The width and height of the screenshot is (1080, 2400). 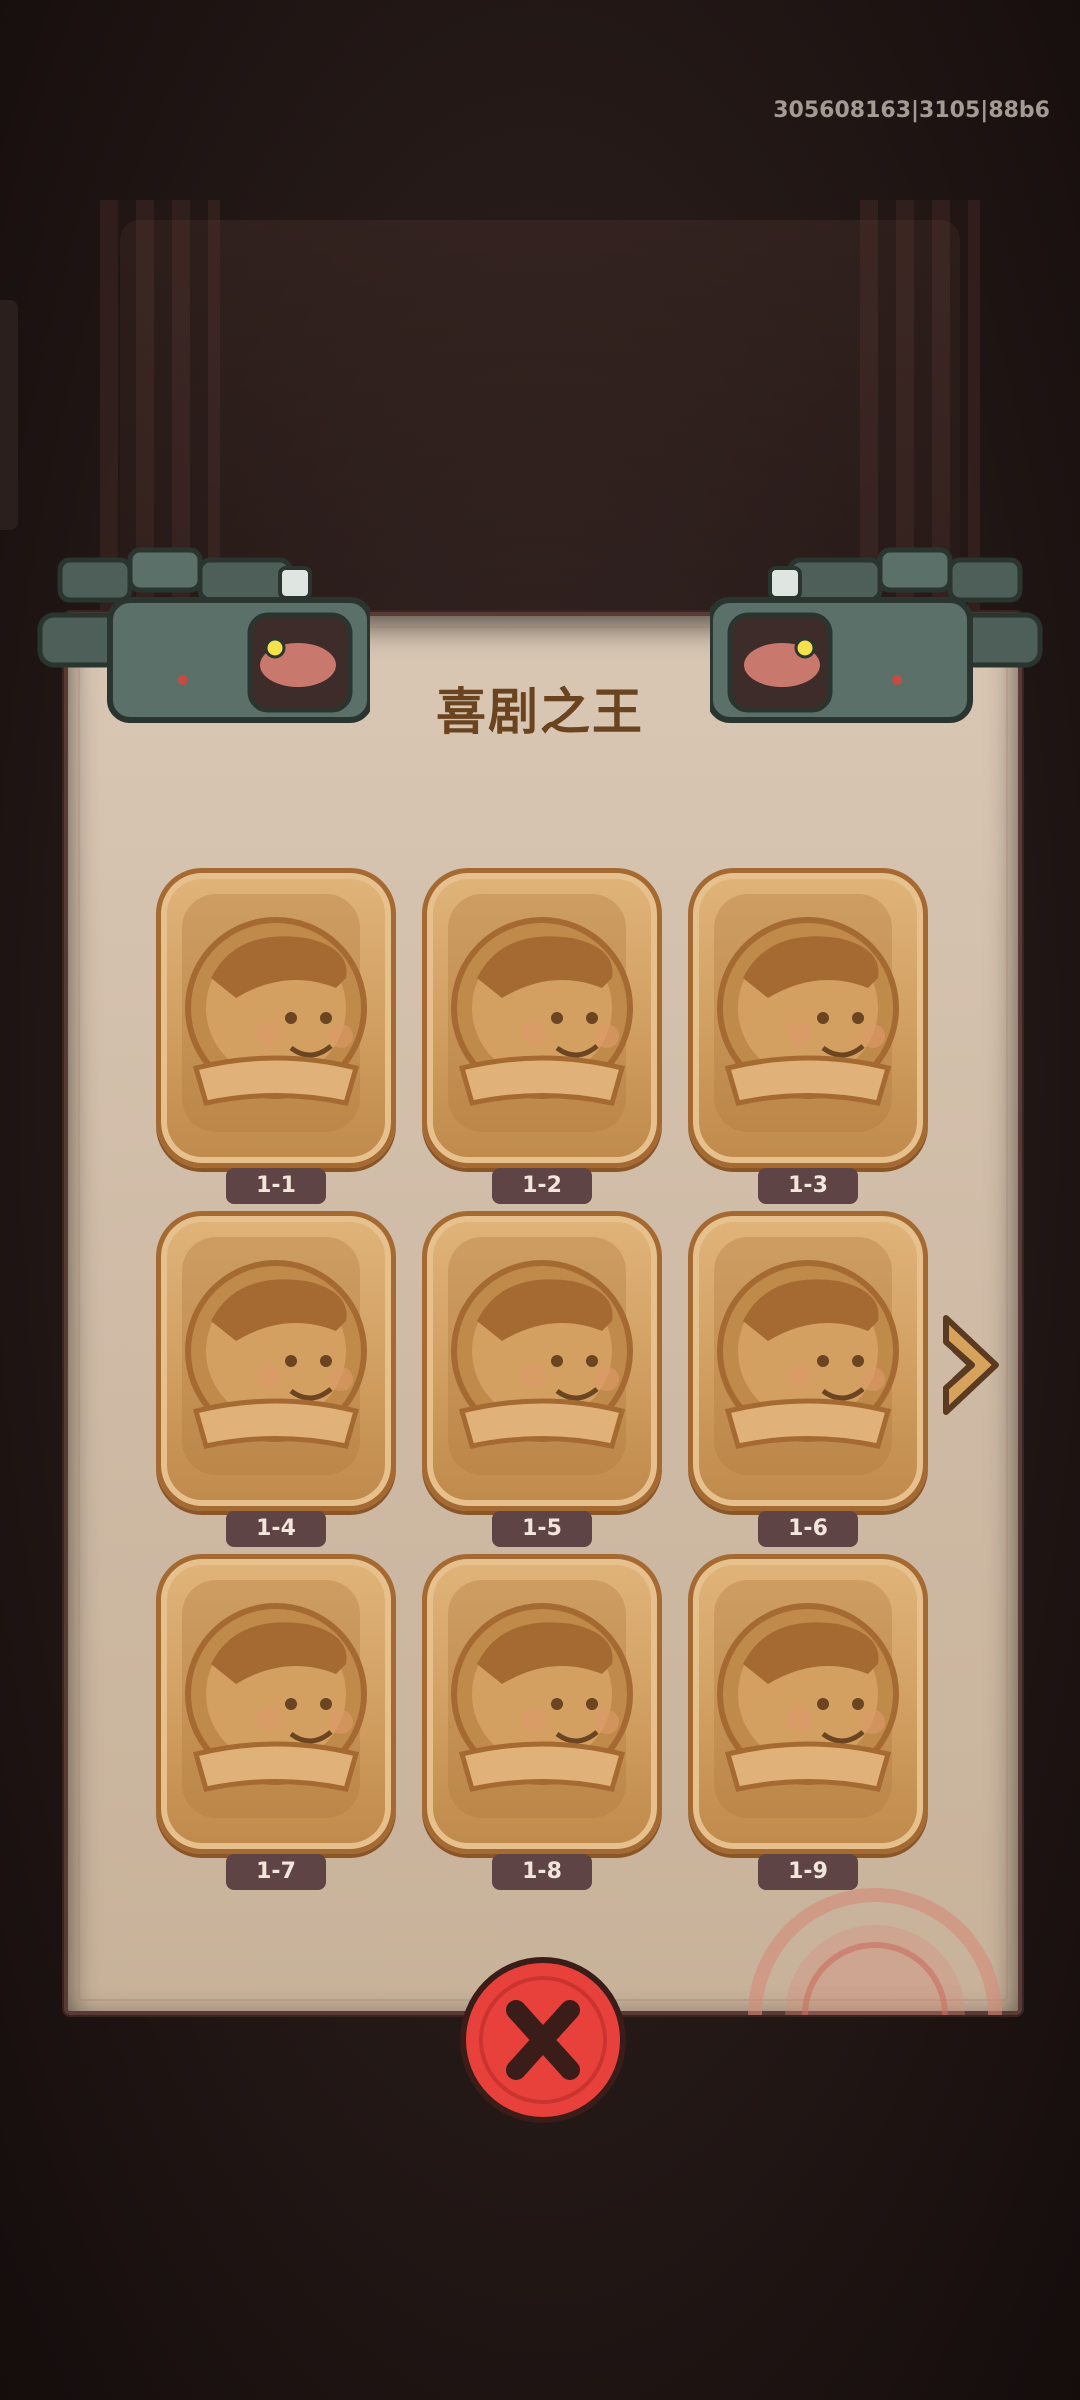 I want to click on level-card-1-5: 1-5, so click(x=542, y=1379).